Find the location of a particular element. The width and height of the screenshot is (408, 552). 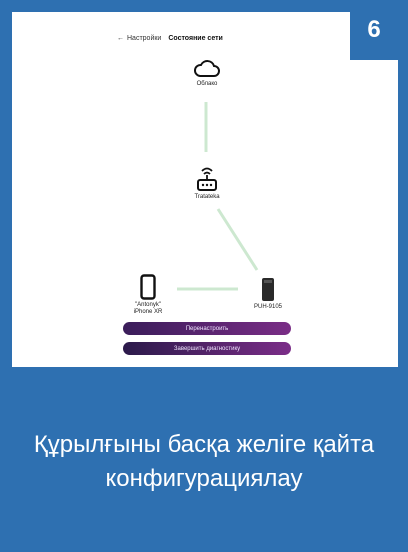

step-badge: 6 is located at coordinates (374, 30).